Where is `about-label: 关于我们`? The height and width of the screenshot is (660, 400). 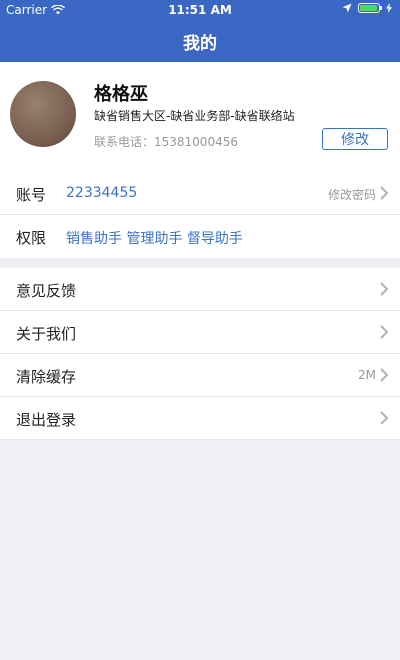 about-label: 关于我们 is located at coordinates (46, 334).